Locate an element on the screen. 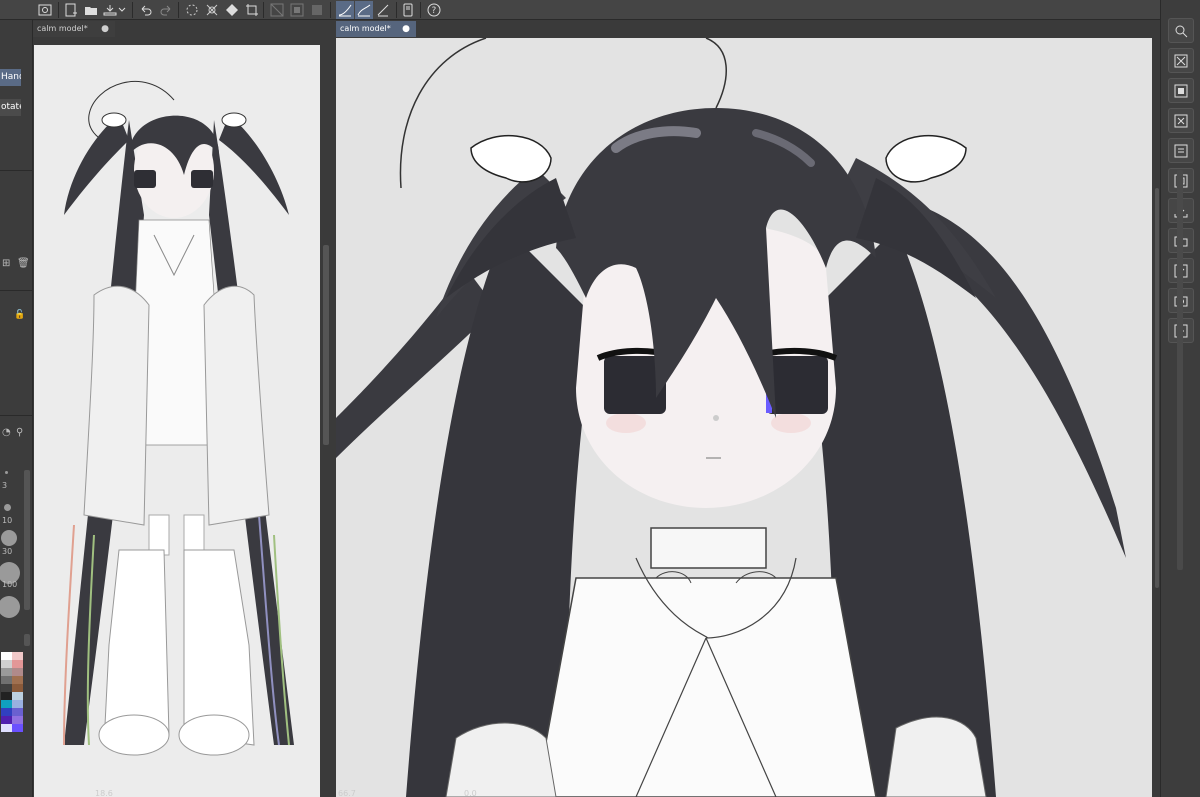 Image resolution: width=1200 pixels, height=797 pixels. tool-rotate: otate is located at coordinates (10, 107).